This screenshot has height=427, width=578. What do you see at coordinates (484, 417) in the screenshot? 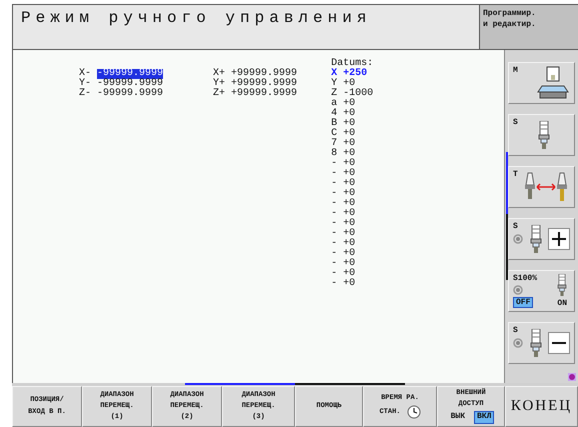
I see `toggle-option: ВКЛ` at bounding box center [484, 417].